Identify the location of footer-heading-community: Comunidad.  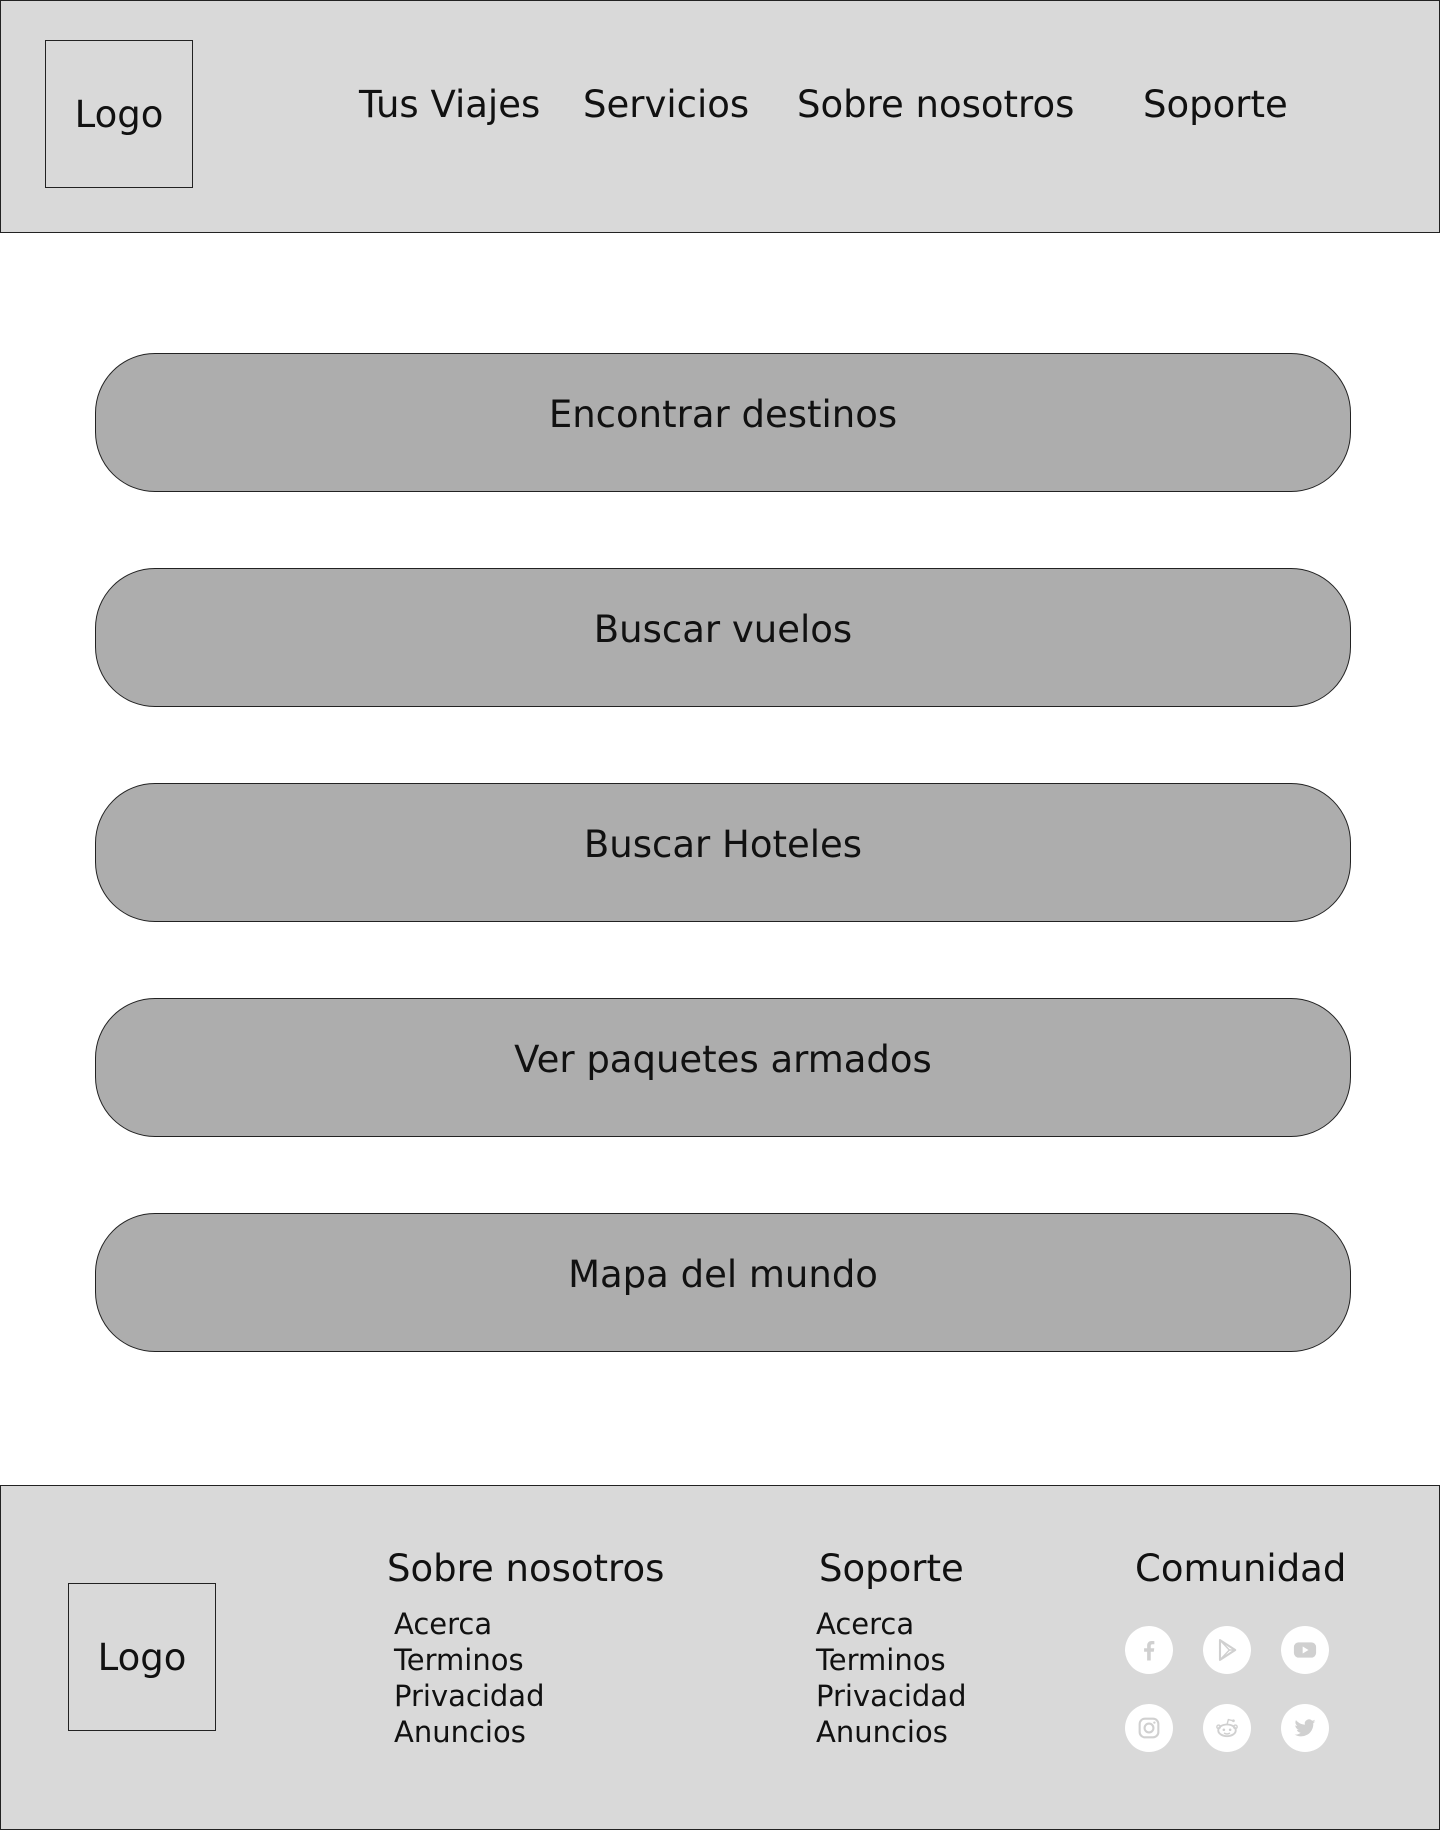
(1241, 1568).